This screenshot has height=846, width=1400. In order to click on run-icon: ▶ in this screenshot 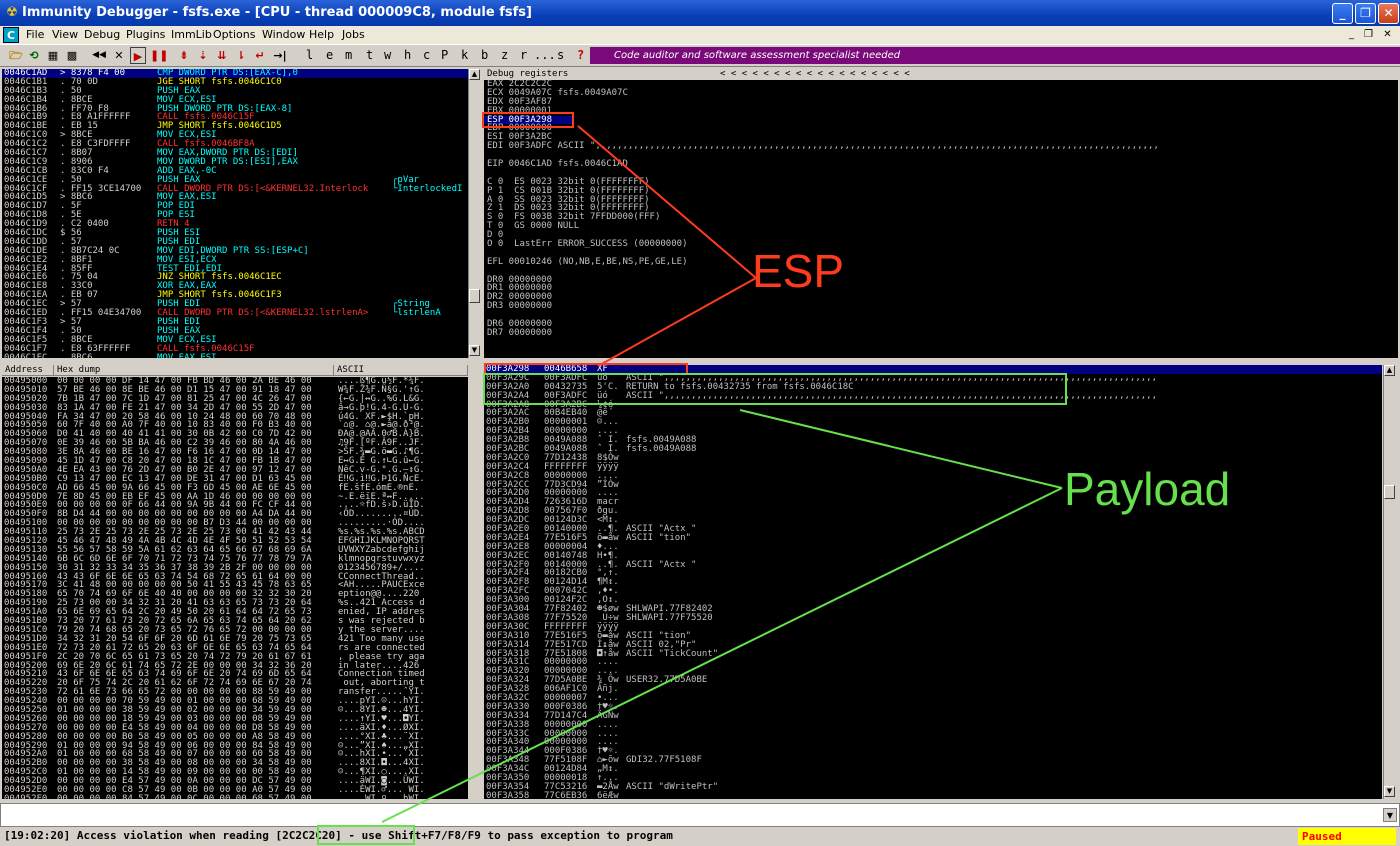, I will do `click(138, 55)`.